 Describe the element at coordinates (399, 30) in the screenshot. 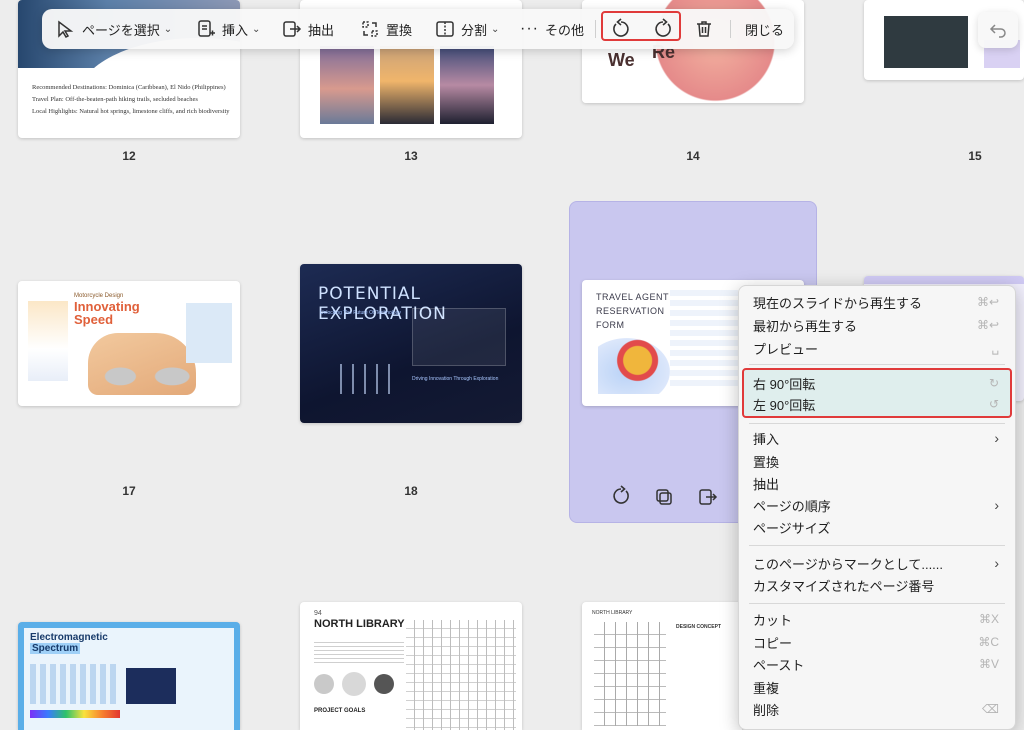

I see `replace-label: 置換` at that location.